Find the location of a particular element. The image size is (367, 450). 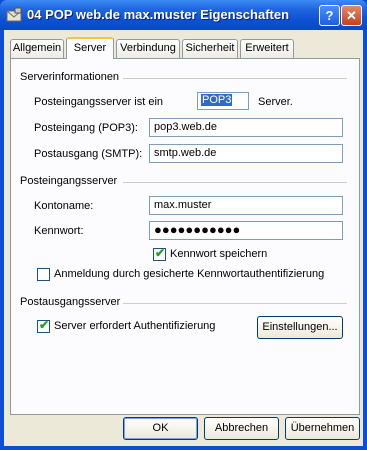

tab-server: Server is located at coordinates (90, 48).